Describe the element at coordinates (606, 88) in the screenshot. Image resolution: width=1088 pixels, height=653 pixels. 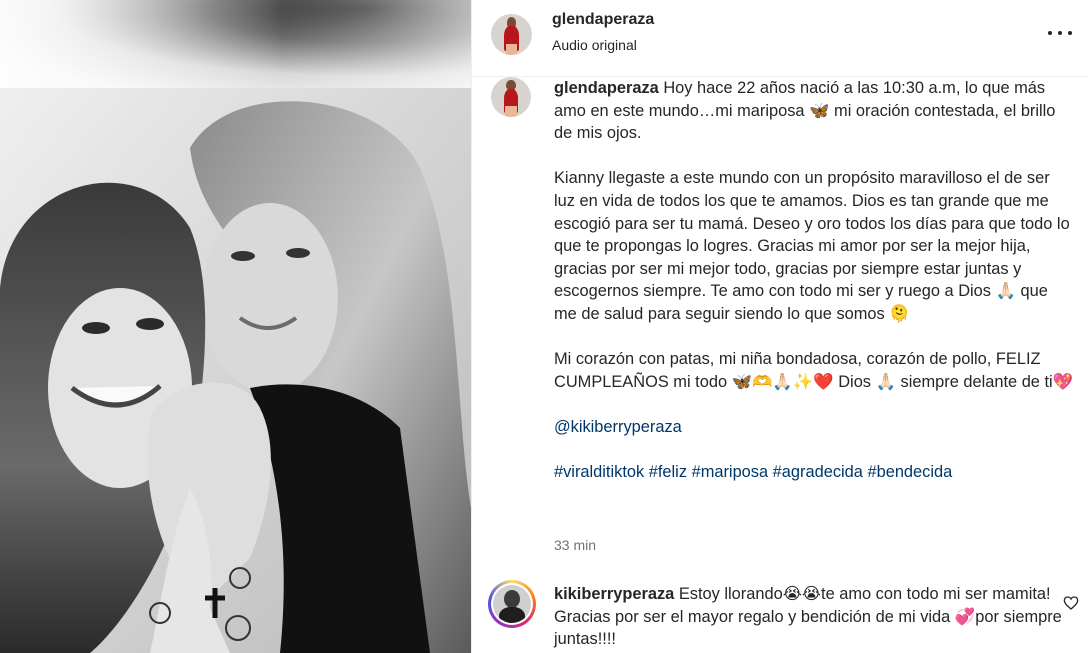
I see `caption-username: glendaperaza` at that location.